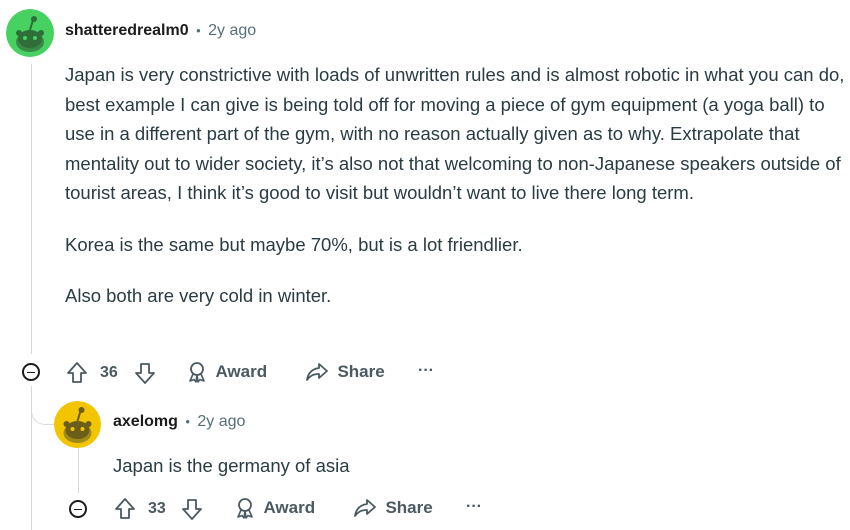 Image resolution: width=850 pixels, height=530 pixels. What do you see at coordinates (127, 30) in the screenshot?
I see `comment-username: shatteredrealm0` at bounding box center [127, 30].